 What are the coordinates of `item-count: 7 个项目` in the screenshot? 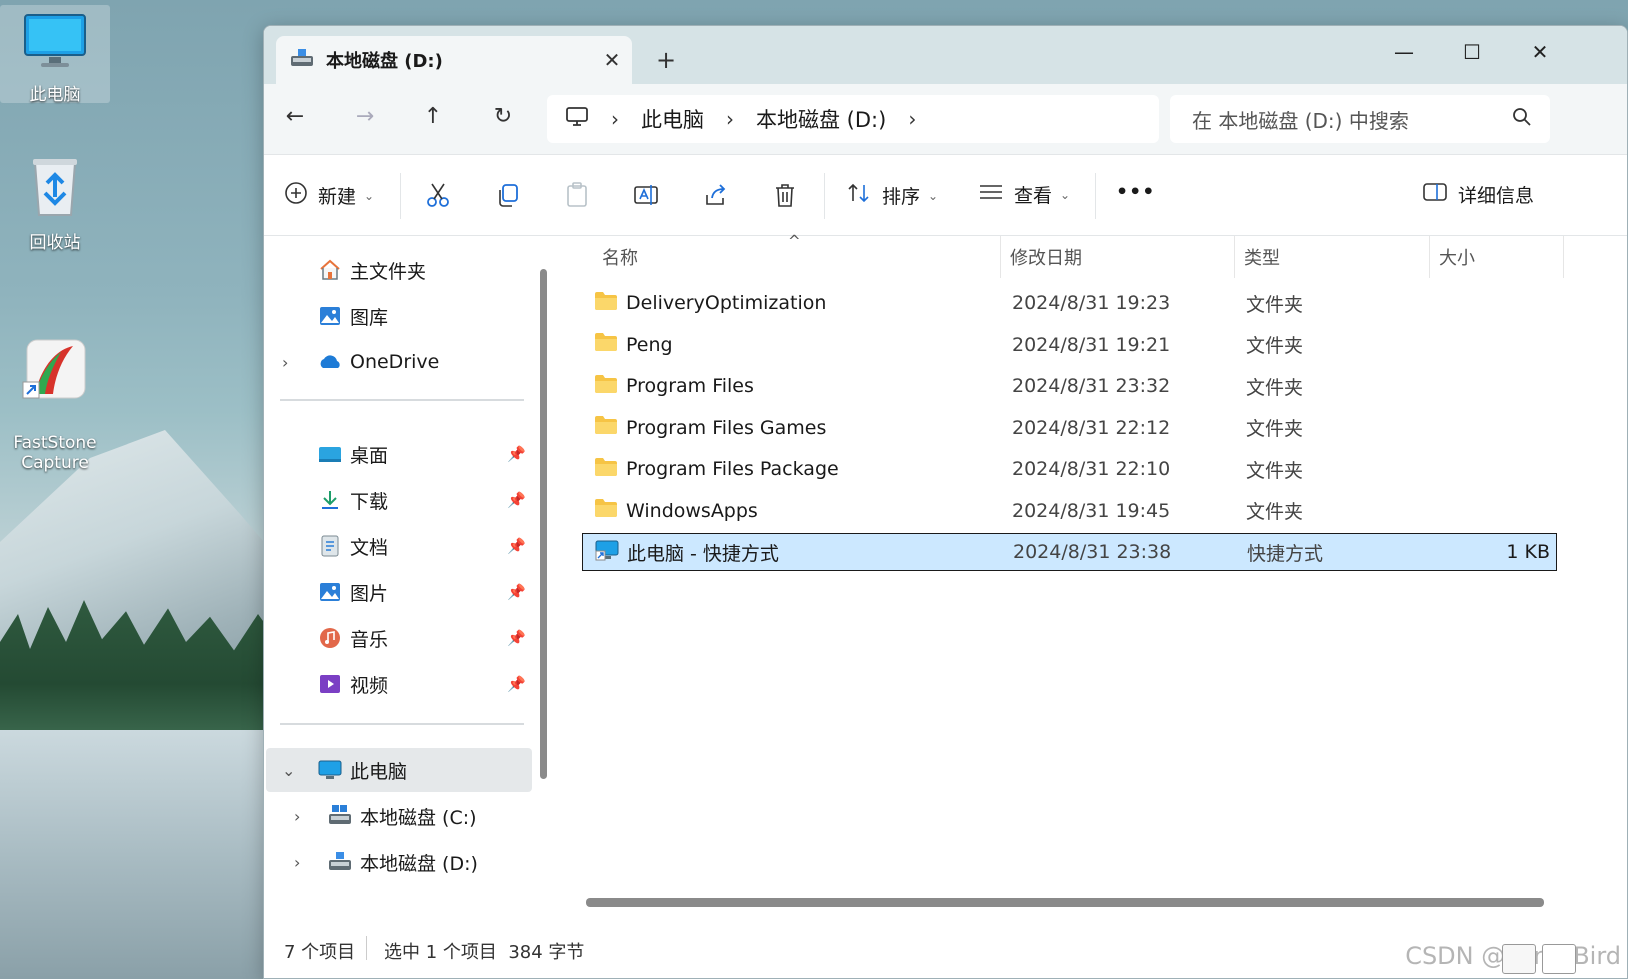 It's located at (320, 952).